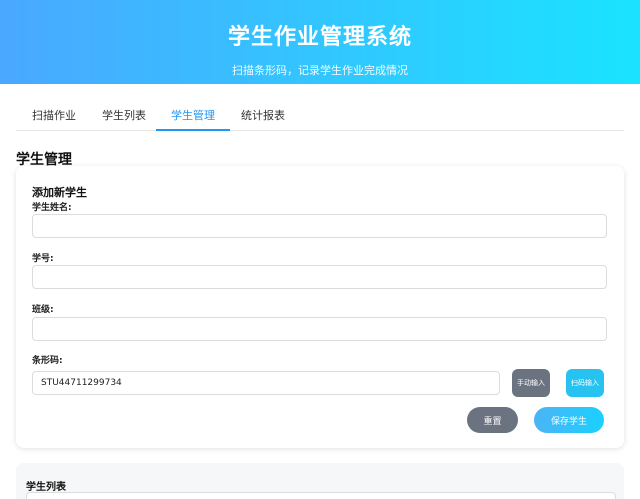 The image size is (640, 499). What do you see at coordinates (319, 226) in the screenshot?
I see `student-name-input` at bounding box center [319, 226].